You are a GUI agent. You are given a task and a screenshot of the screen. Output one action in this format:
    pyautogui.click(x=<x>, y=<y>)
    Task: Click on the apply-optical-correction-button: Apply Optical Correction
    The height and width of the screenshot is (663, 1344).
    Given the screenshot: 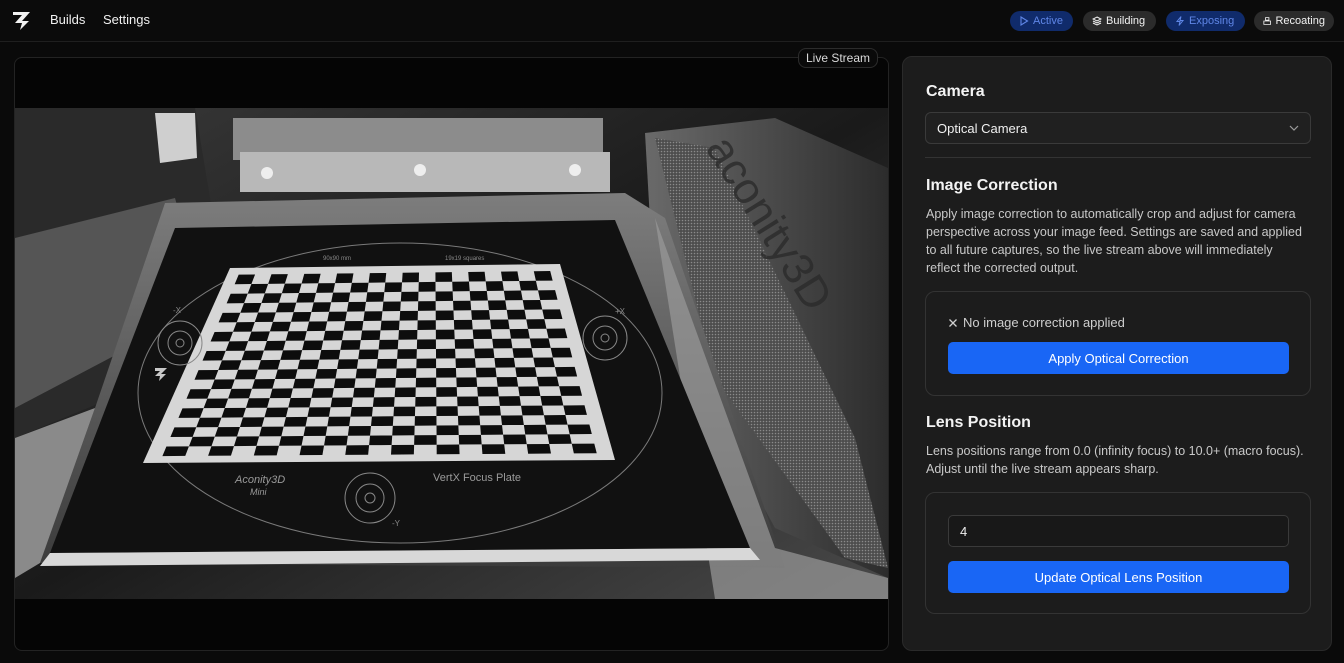 What is the action you would take?
    pyautogui.click(x=1118, y=358)
    